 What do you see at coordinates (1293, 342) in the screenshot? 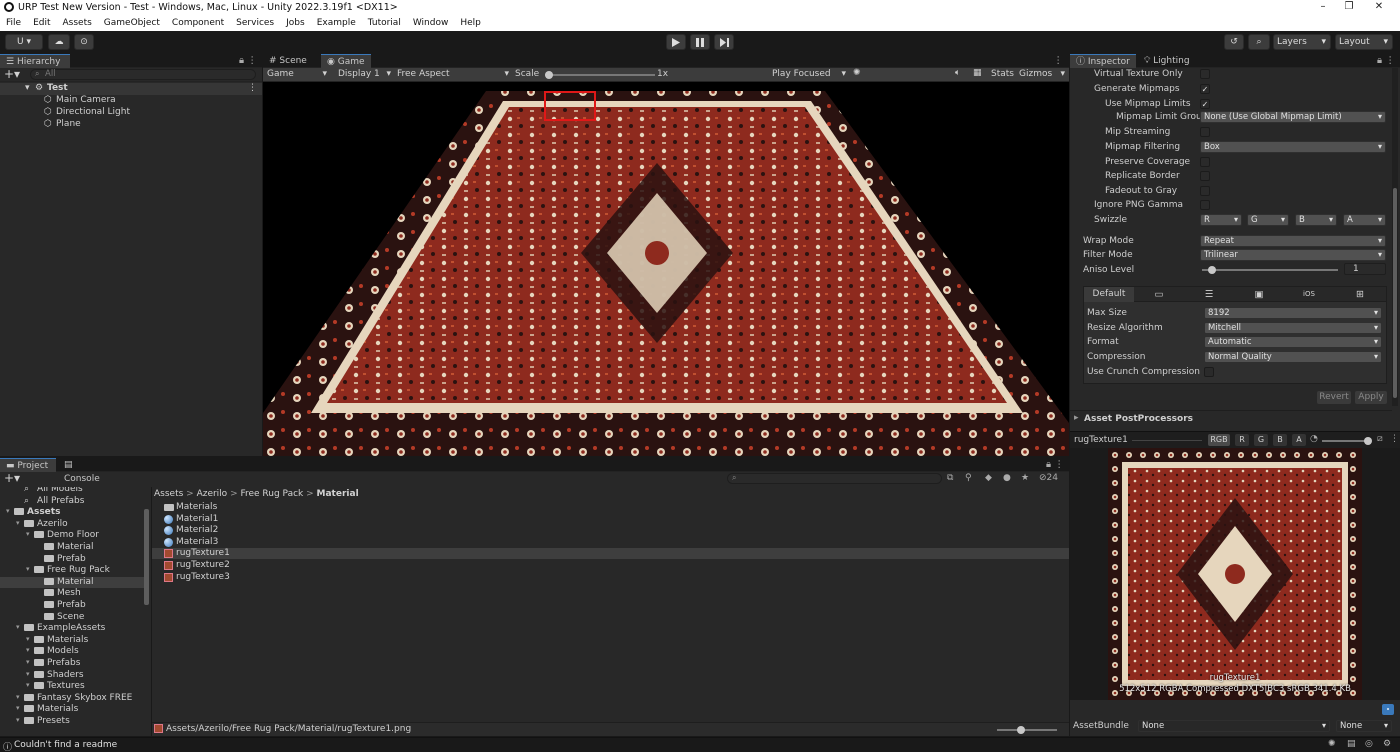
I see `format-dropdown: Automatic` at bounding box center [1293, 342].